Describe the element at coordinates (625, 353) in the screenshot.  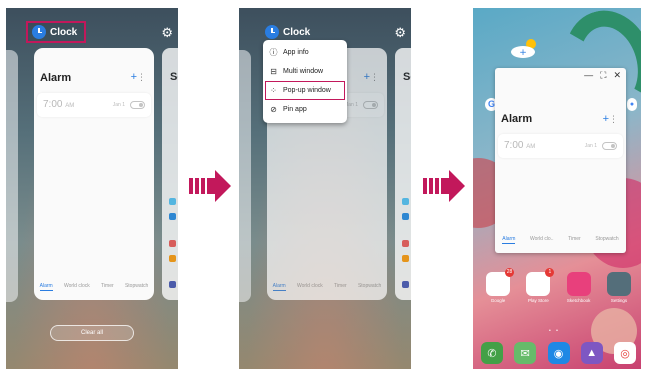
I see `chrome-icon: ◎` at that location.